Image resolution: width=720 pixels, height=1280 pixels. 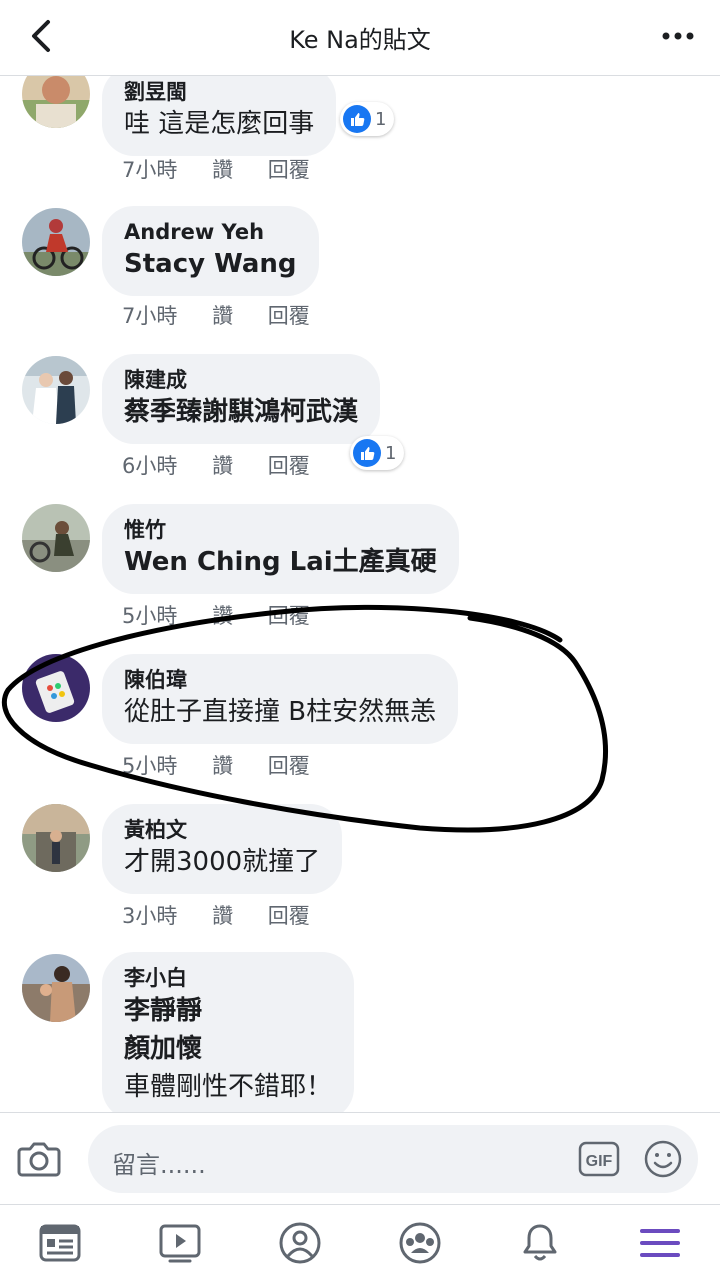 What do you see at coordinates (241, 412) in the screenshot?
I see `tagged-users: 蔡季臻謝騏鴻柯武漢` at bounding box center [241, 412].